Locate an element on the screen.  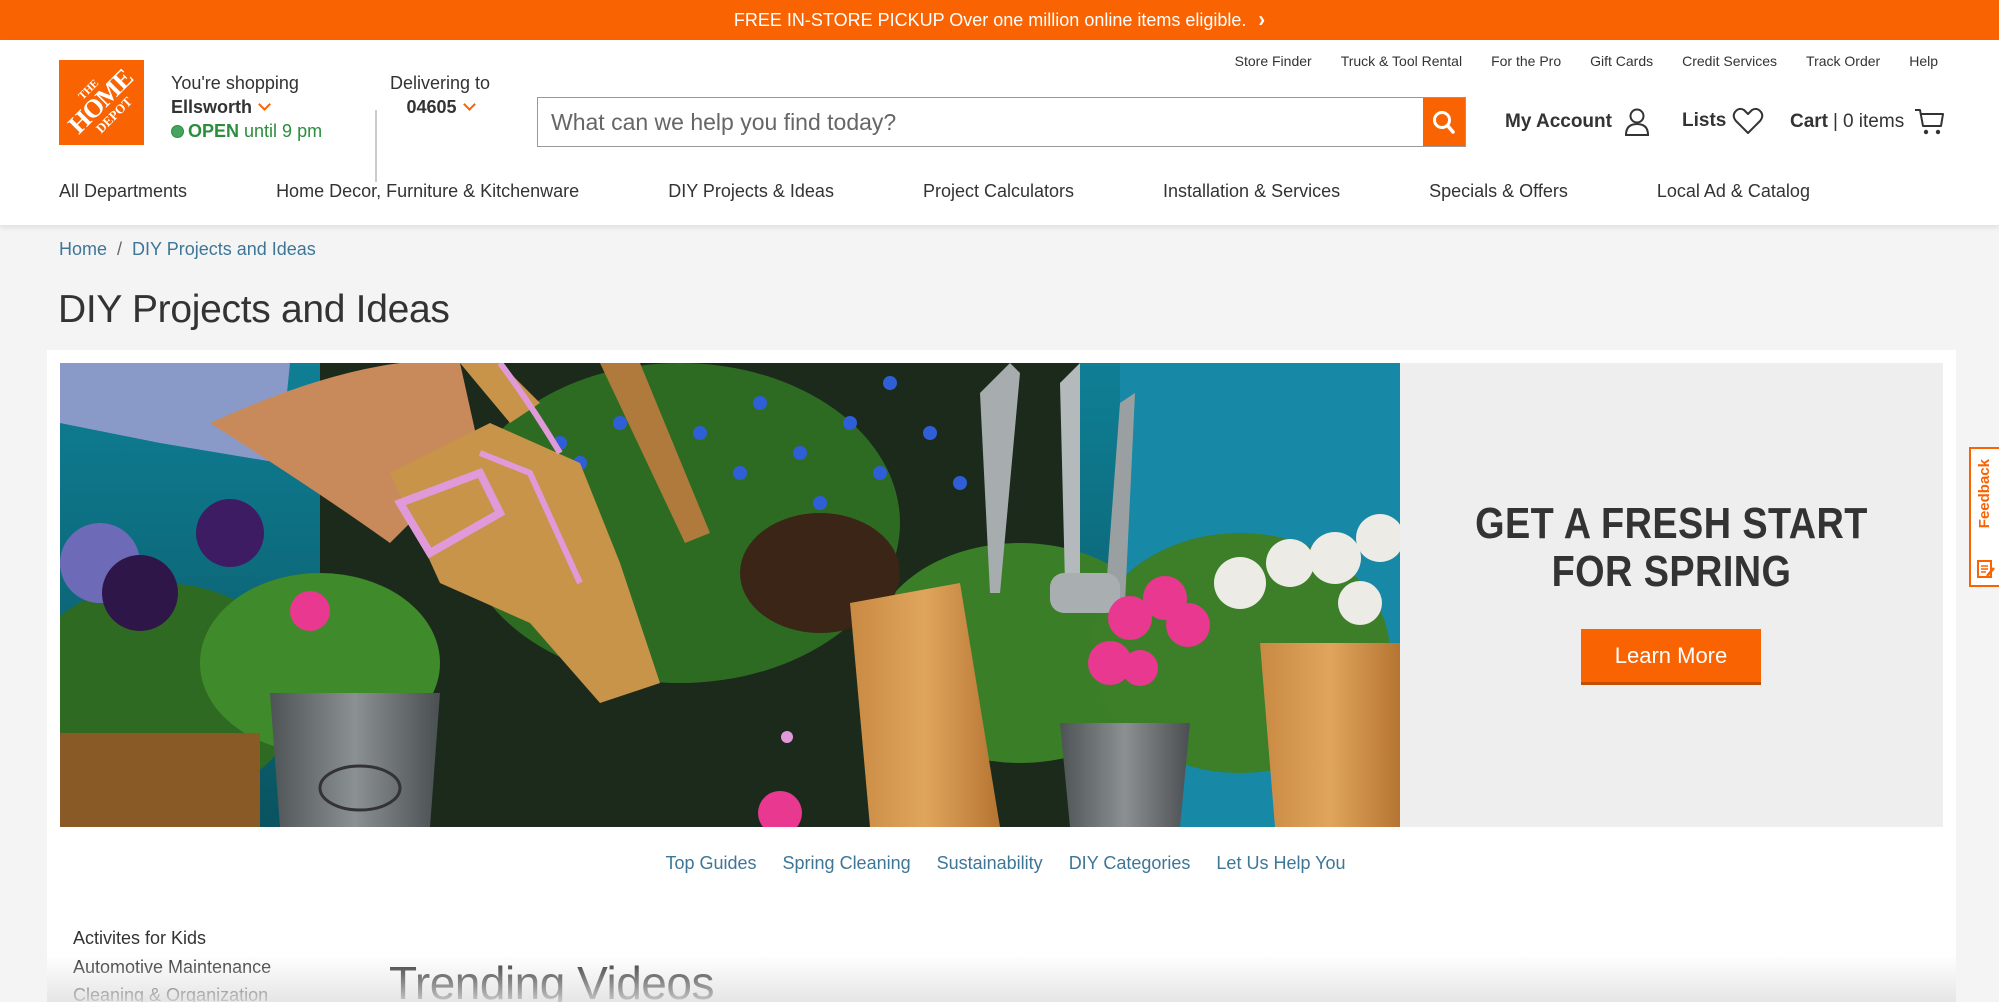
cart-icon is located at coordinates (1930, 122).